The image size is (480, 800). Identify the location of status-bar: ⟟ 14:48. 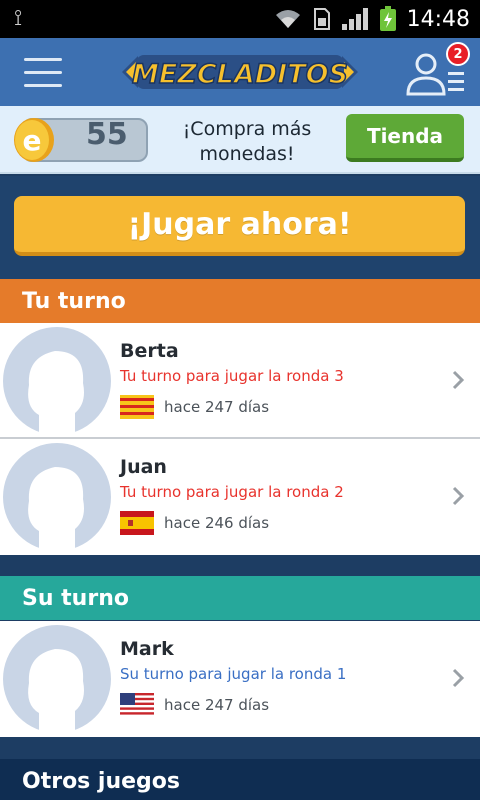
(240, 19).